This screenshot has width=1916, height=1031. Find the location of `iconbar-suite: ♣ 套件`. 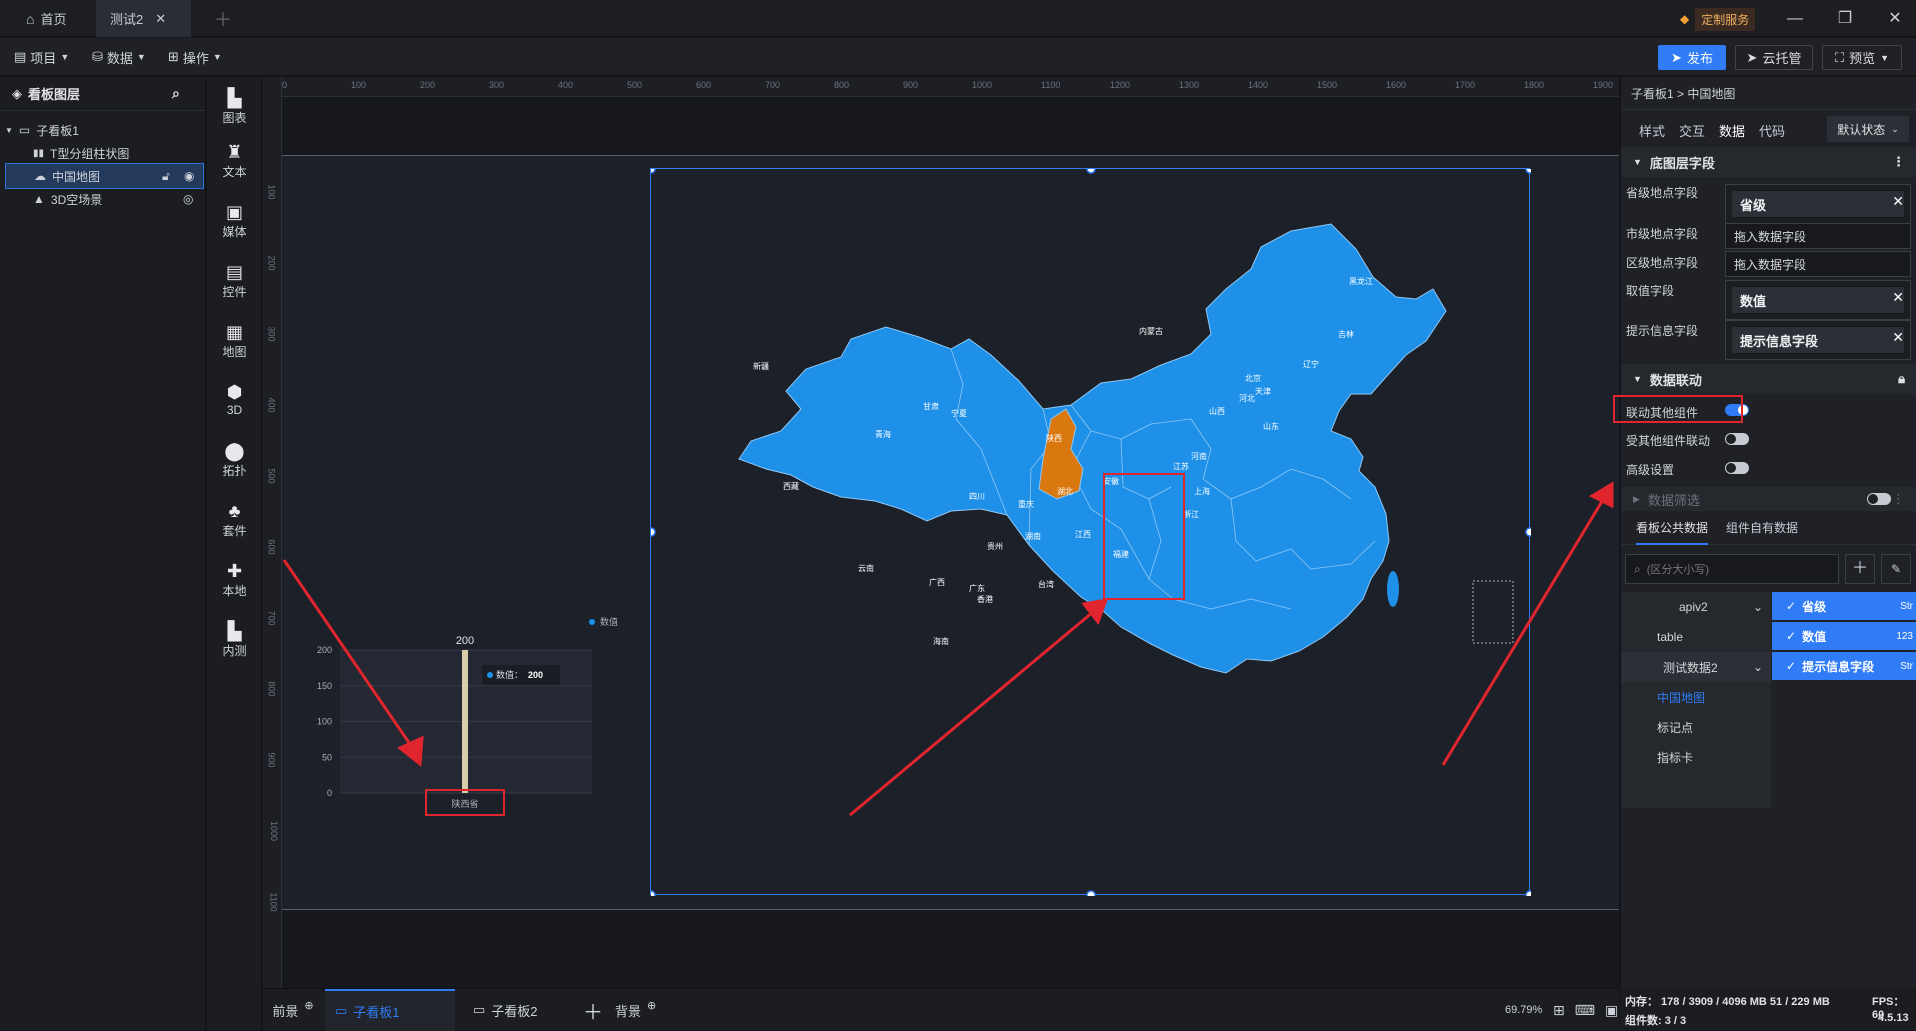

iconbar-suite: ♣ 套件 is located at coordinates (234, 520).